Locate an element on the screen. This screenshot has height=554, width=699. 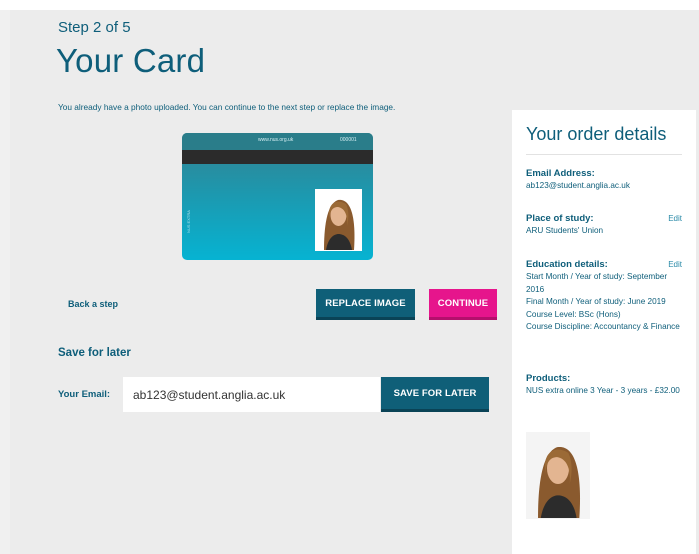
card-photo is located at coordinates (338, 220).